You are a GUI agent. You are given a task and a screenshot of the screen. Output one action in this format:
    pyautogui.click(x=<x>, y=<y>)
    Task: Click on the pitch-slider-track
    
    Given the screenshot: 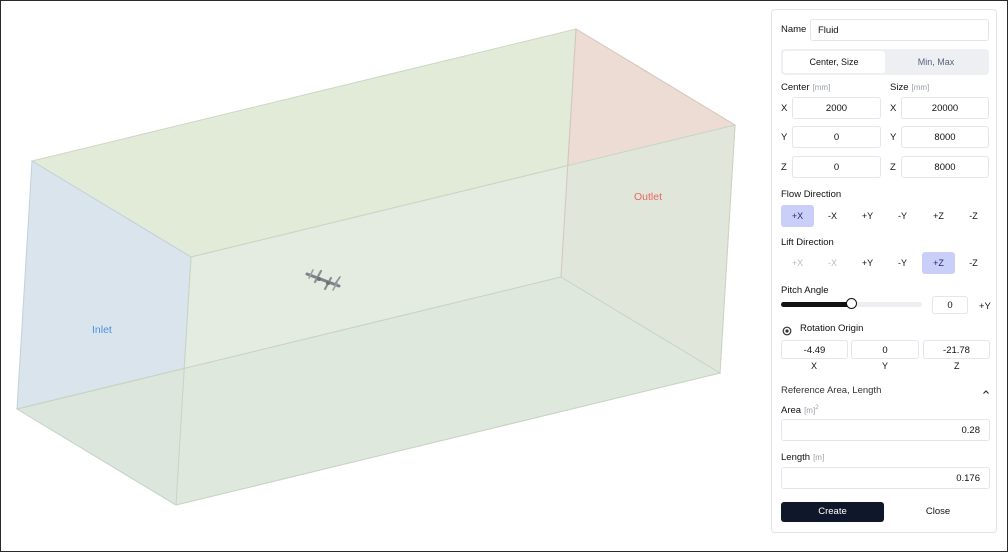 What is the action you would take?
    pyautogui.click(x=851, y=303)
    